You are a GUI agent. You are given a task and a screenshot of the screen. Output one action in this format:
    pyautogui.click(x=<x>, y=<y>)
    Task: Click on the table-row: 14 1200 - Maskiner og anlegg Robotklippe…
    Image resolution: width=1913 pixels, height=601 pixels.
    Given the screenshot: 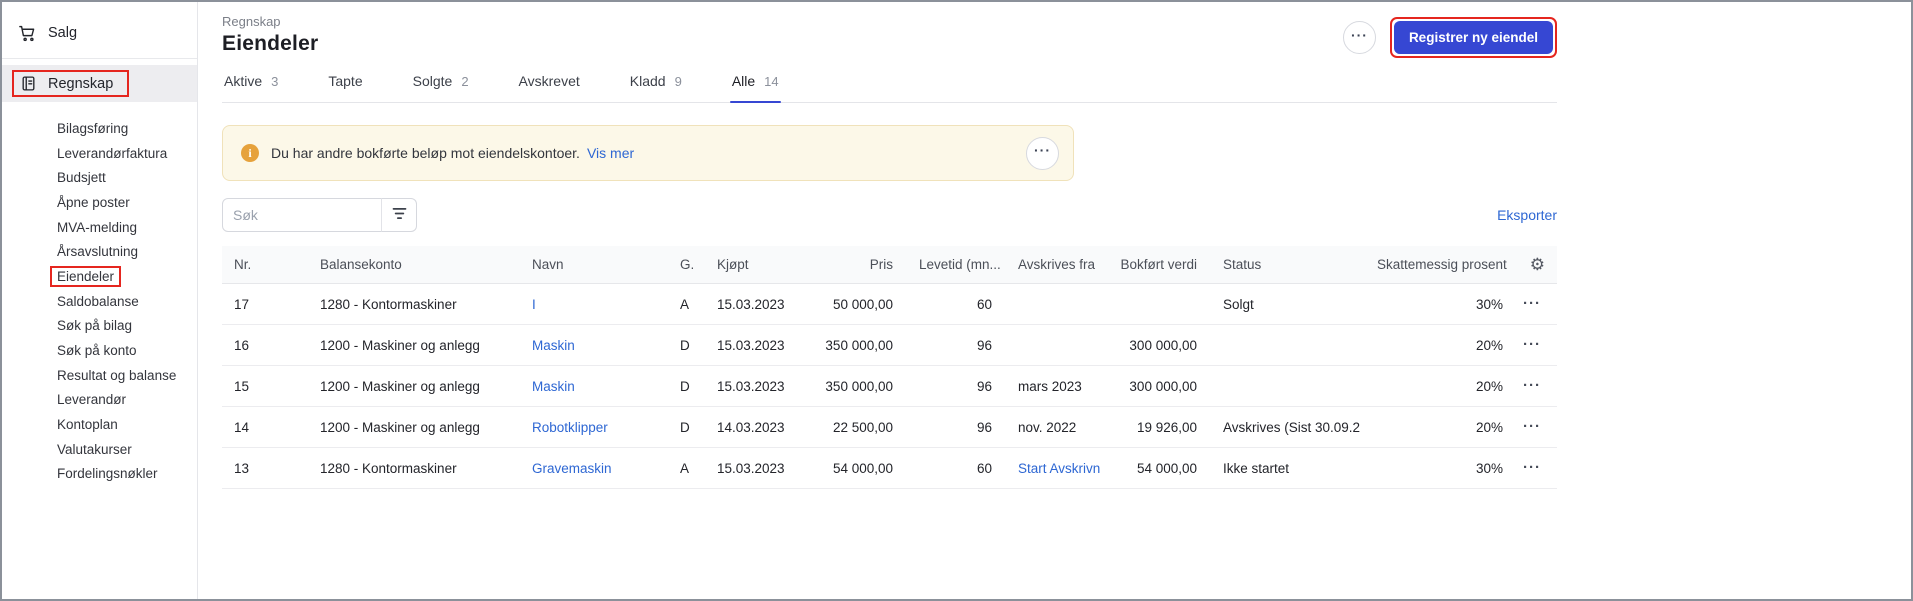 What is the action you would take?
    pyautogui.click(x=889, y=427)
    